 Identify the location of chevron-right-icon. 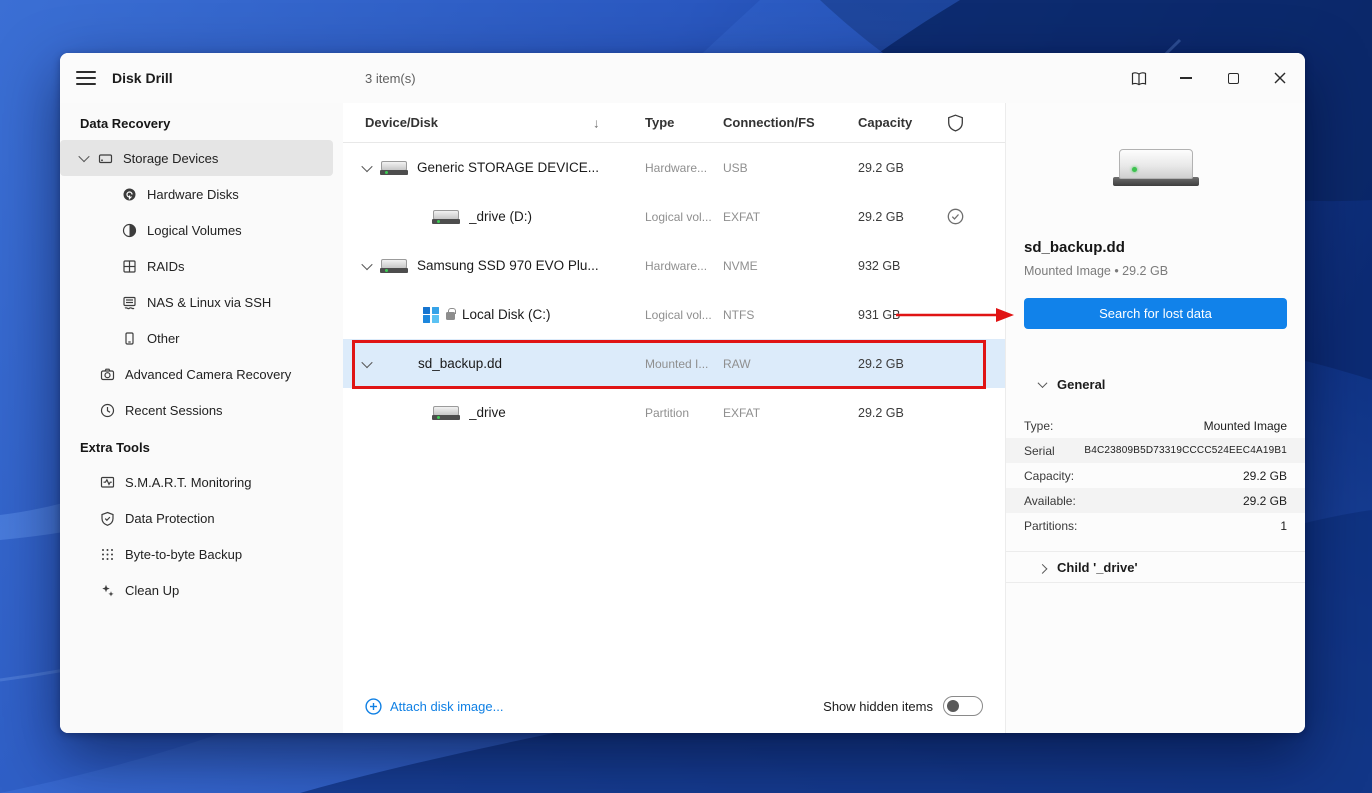
(1042, 568).